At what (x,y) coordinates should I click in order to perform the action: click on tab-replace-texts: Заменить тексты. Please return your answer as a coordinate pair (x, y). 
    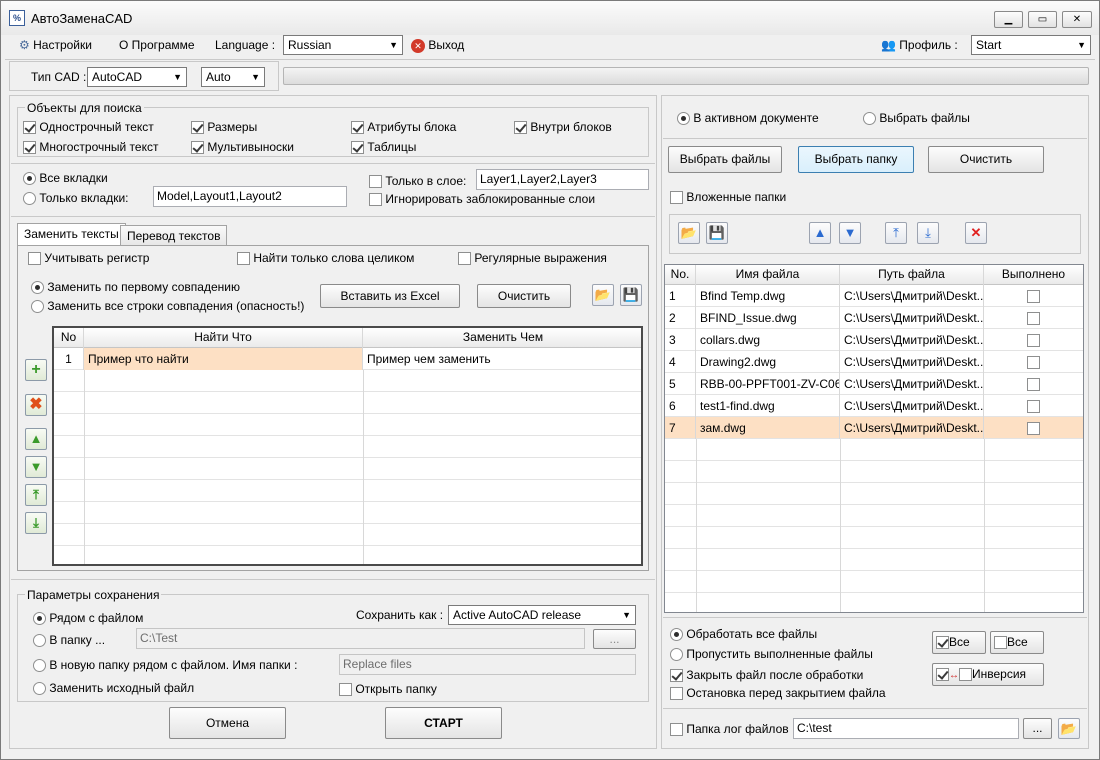
    Looking at the image, I should click on (71, 234).